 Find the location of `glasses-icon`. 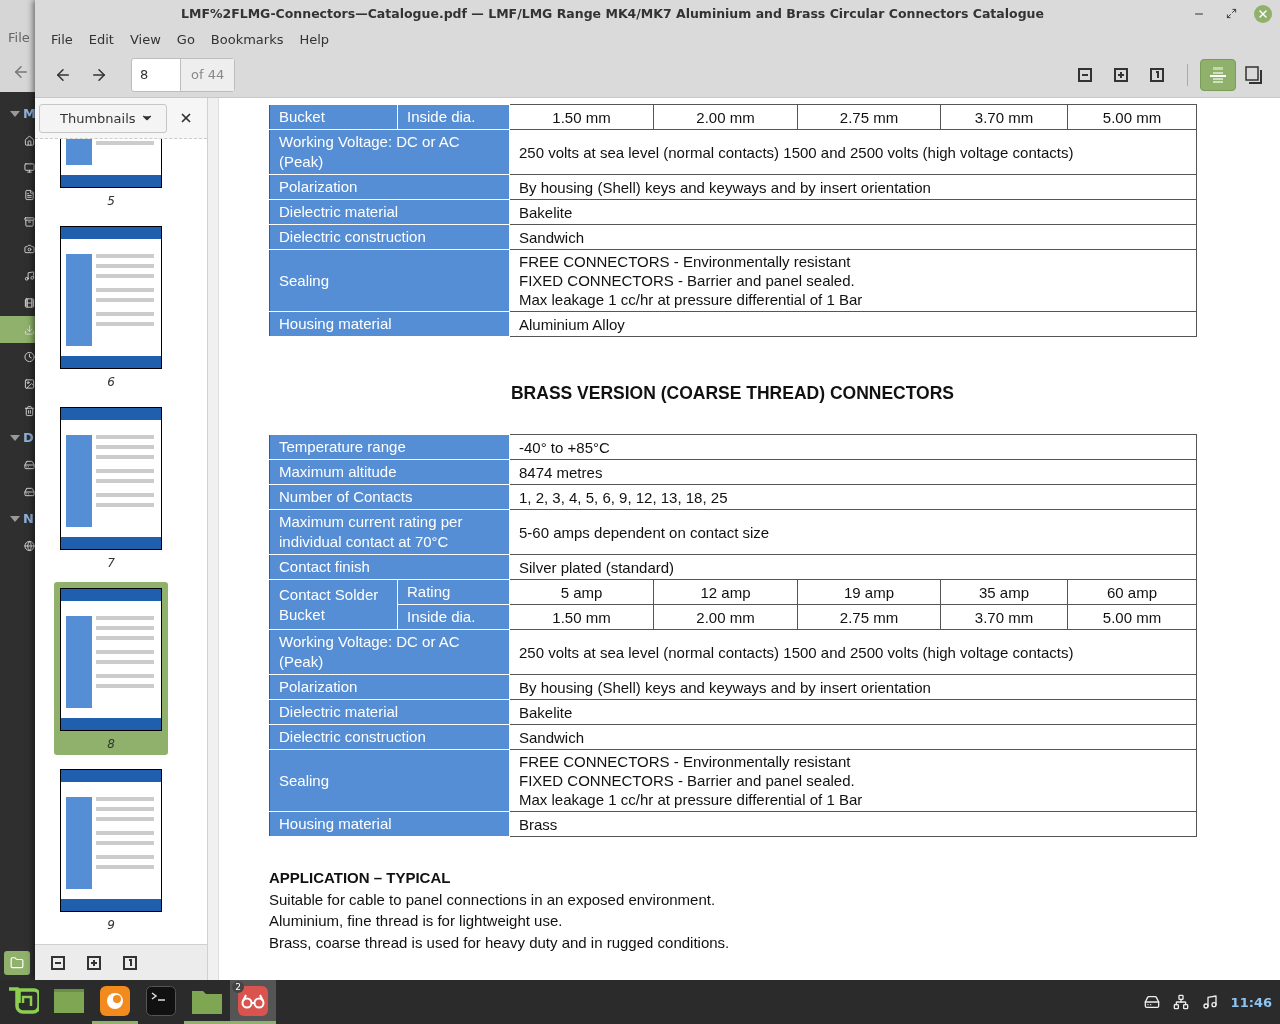

glasses-icon is located at coordinates (253, 1000).